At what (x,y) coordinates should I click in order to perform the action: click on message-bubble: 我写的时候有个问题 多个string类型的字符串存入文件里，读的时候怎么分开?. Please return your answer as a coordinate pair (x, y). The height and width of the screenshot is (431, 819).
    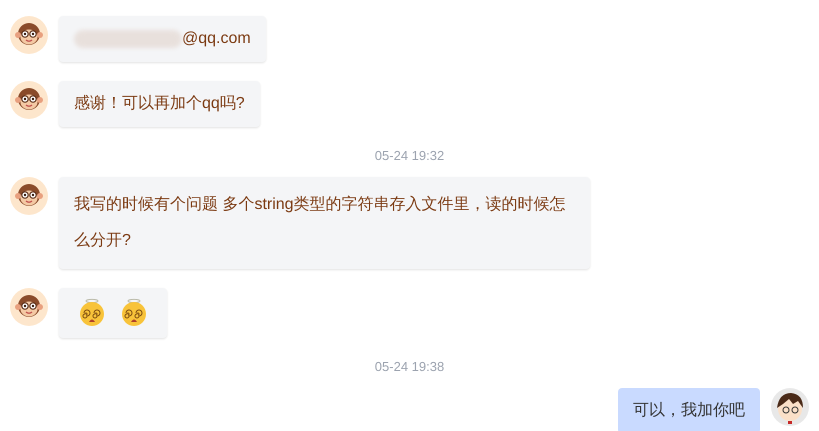
    Looking at the image, I should click on (324, 223).